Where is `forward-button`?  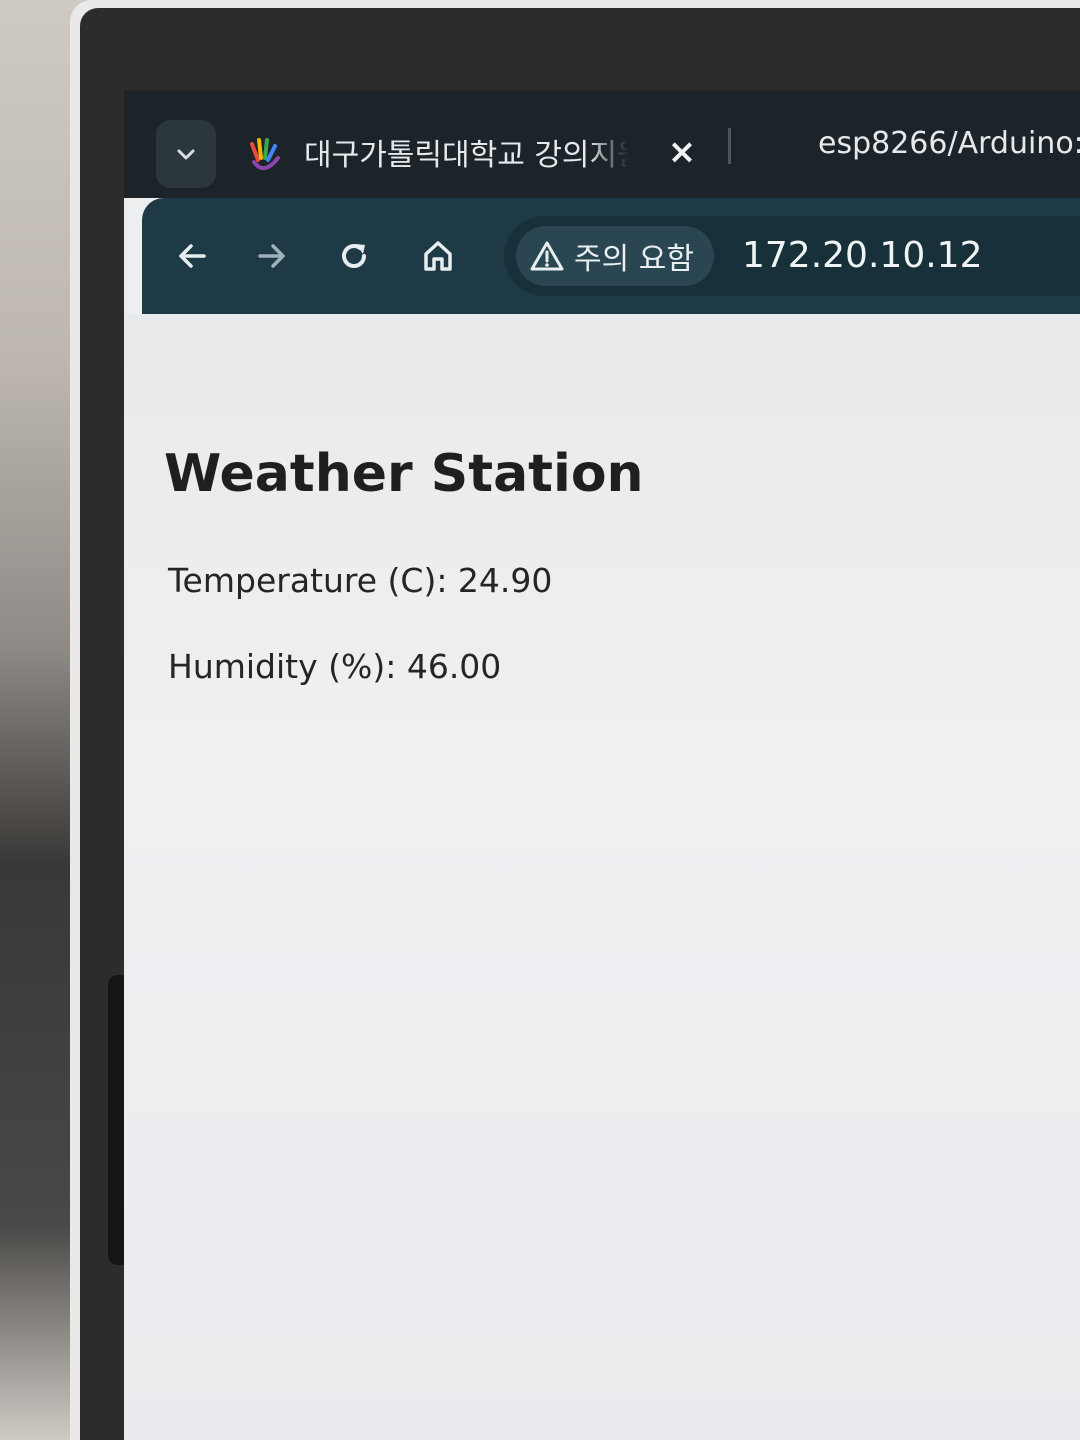
forward-button is located at coordinates (272, 256).